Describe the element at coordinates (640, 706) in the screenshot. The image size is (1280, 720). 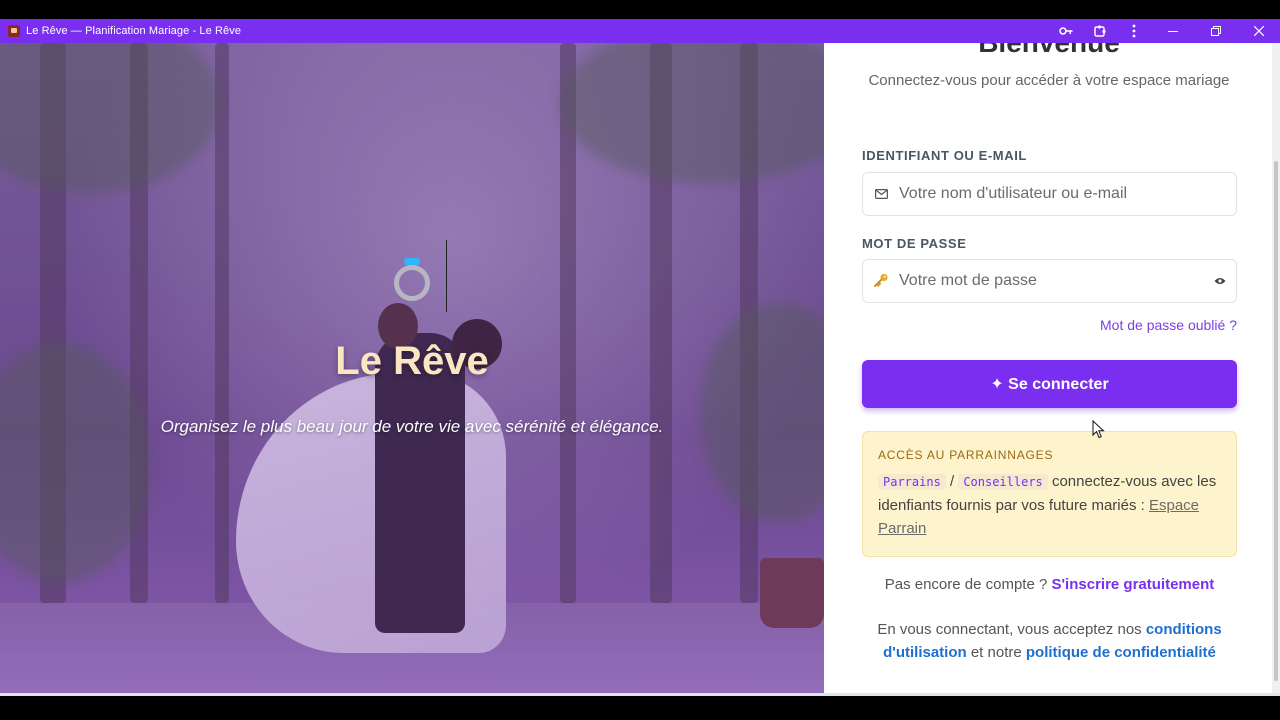
I see `bottom-edge` at that location.